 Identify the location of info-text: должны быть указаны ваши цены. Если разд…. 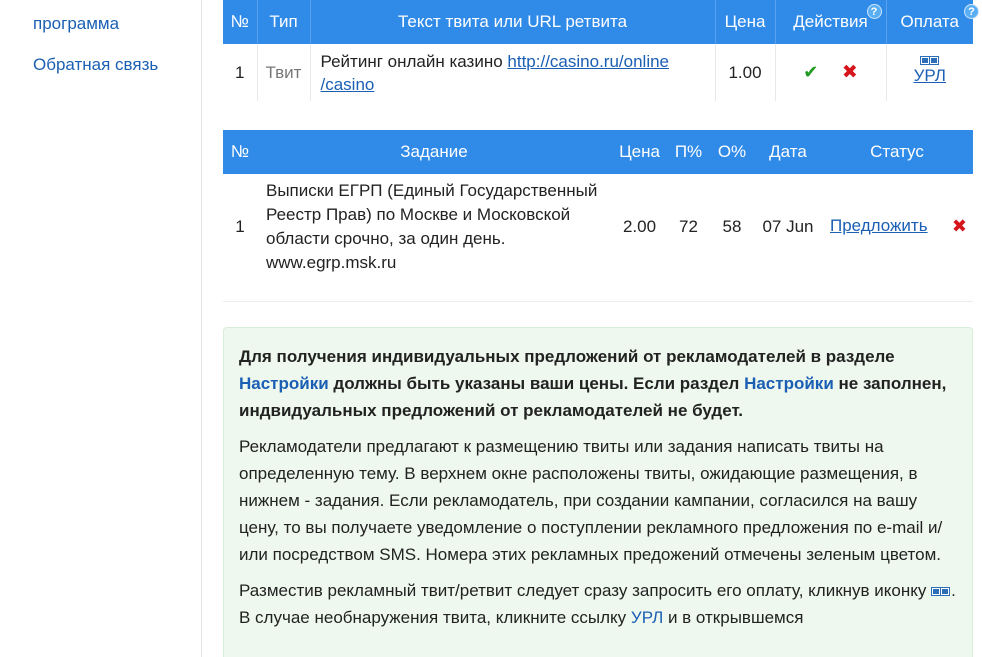
(536, 383).